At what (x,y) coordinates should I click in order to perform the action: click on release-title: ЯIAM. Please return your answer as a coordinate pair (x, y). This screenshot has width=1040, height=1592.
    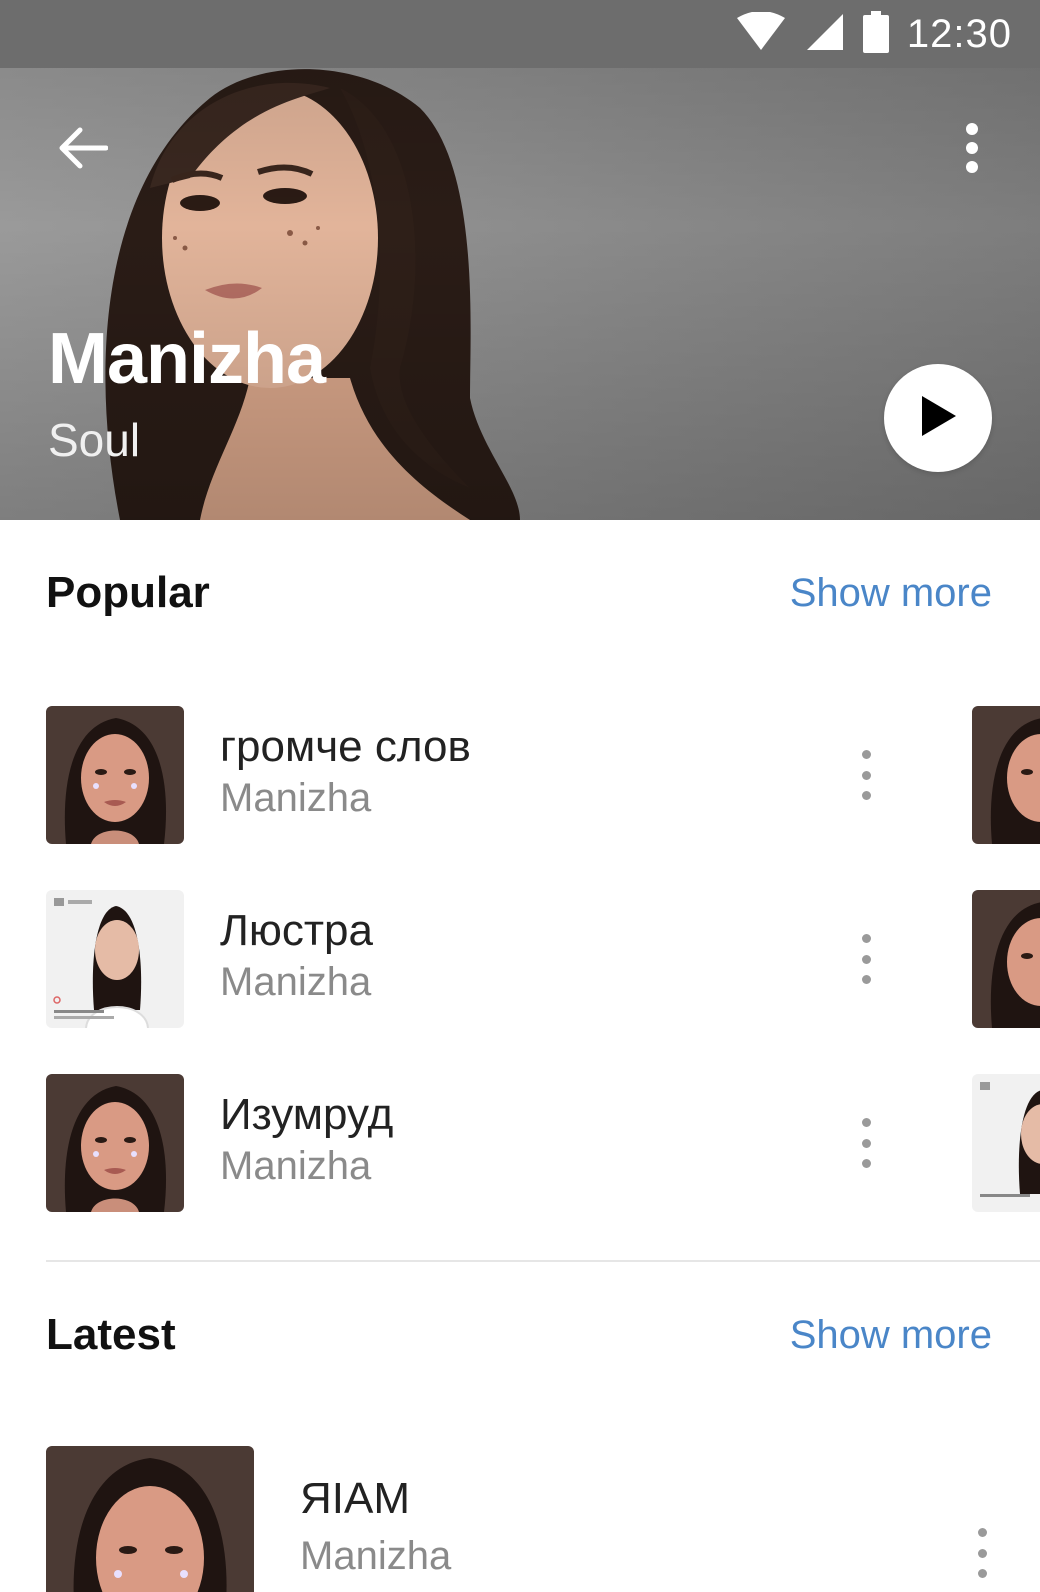
    Looking at the image, I should click on (355, 1498).